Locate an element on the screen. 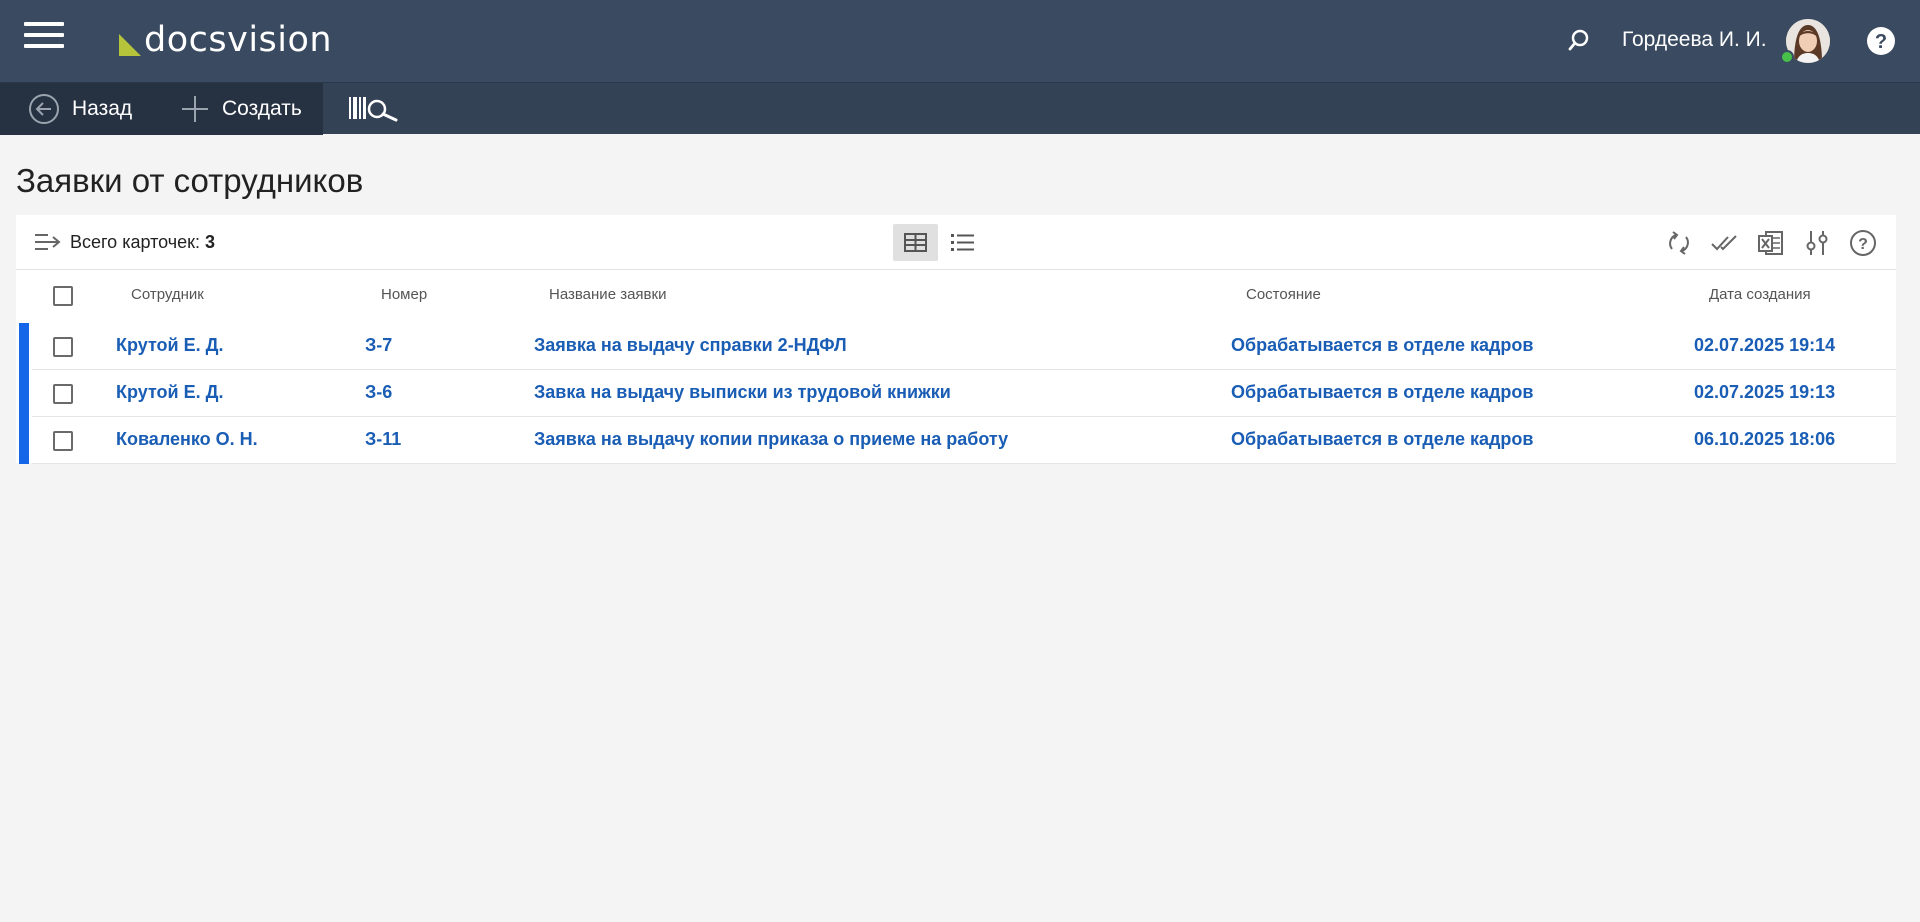  total-cards-label: Всего карточек: is located at coordinates (135, 242).